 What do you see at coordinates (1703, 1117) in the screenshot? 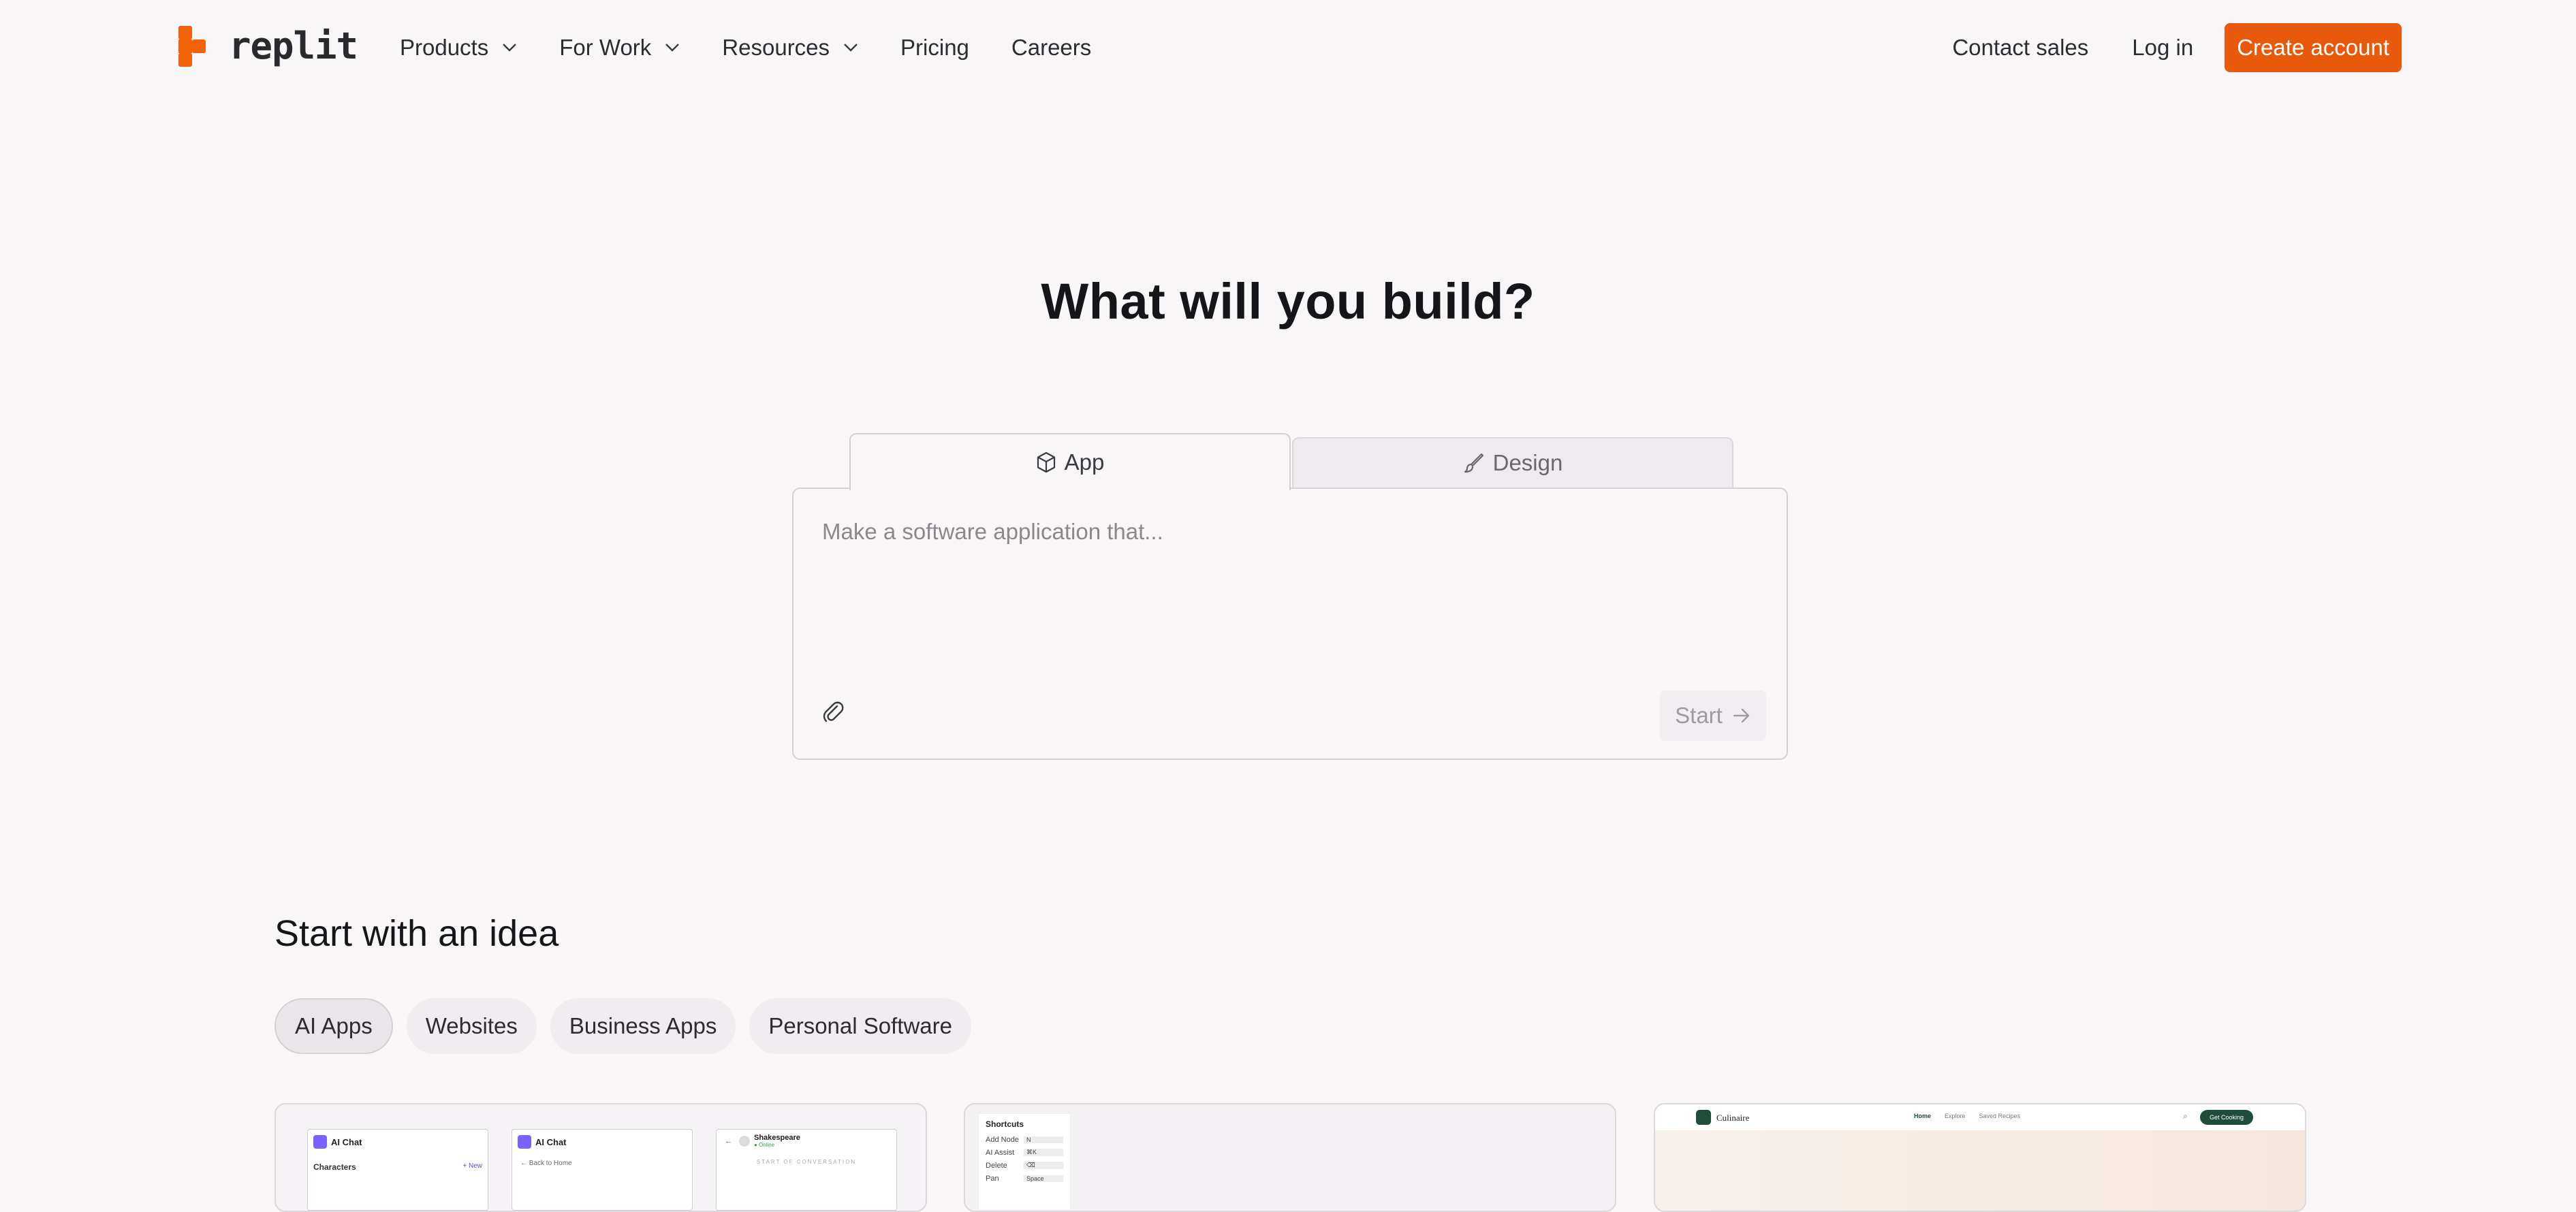
I see `chef-hat-icon` at bounding box center [1703, 1117].